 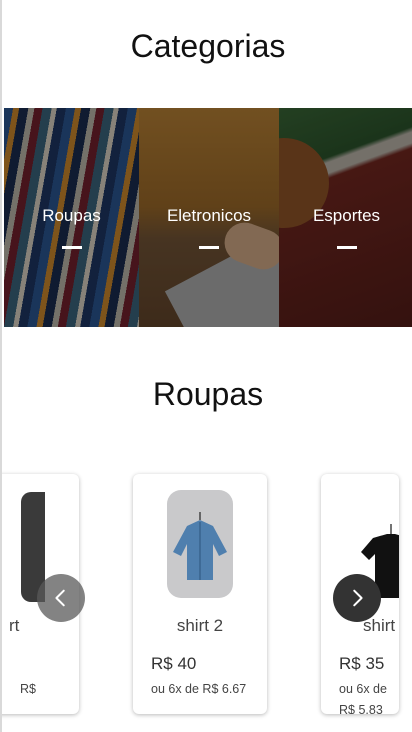 What do you see at coordinates (200, 625) in the screenshot?
I see `product-name: shirt 2` at bounding box center [200, 625].